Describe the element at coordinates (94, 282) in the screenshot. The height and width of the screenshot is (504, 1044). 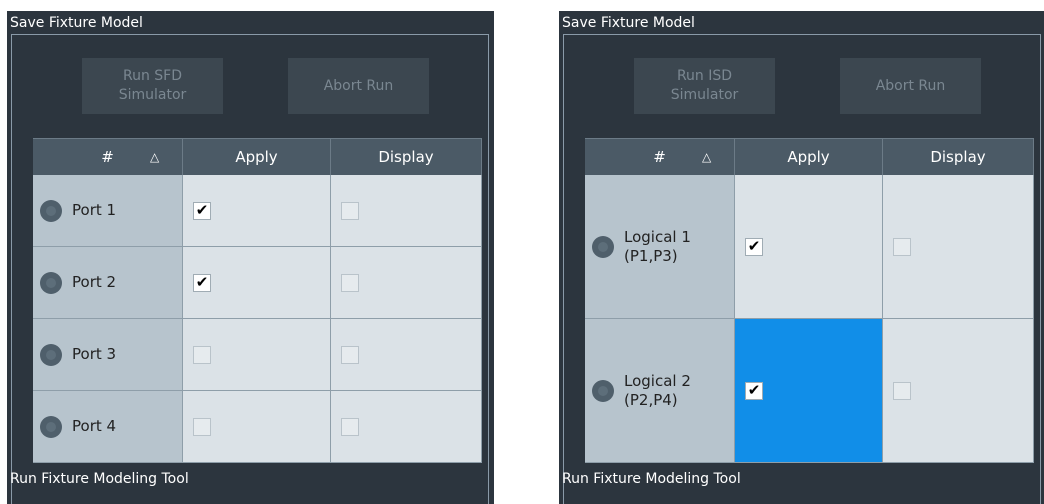
I see `port-label: Port 2` at that location.